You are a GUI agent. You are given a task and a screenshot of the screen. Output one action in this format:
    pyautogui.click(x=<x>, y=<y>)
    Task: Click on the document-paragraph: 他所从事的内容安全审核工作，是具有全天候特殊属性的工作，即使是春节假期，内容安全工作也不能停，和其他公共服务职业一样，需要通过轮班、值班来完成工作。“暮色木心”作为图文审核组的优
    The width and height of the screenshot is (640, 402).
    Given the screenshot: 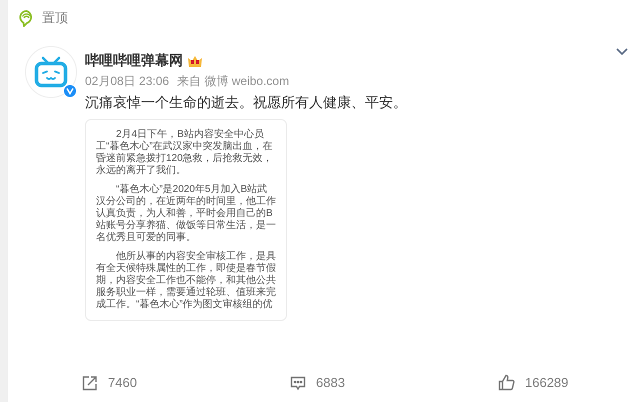 What is the action you would take?
    pyautogui.click(x=186, y=281)
    